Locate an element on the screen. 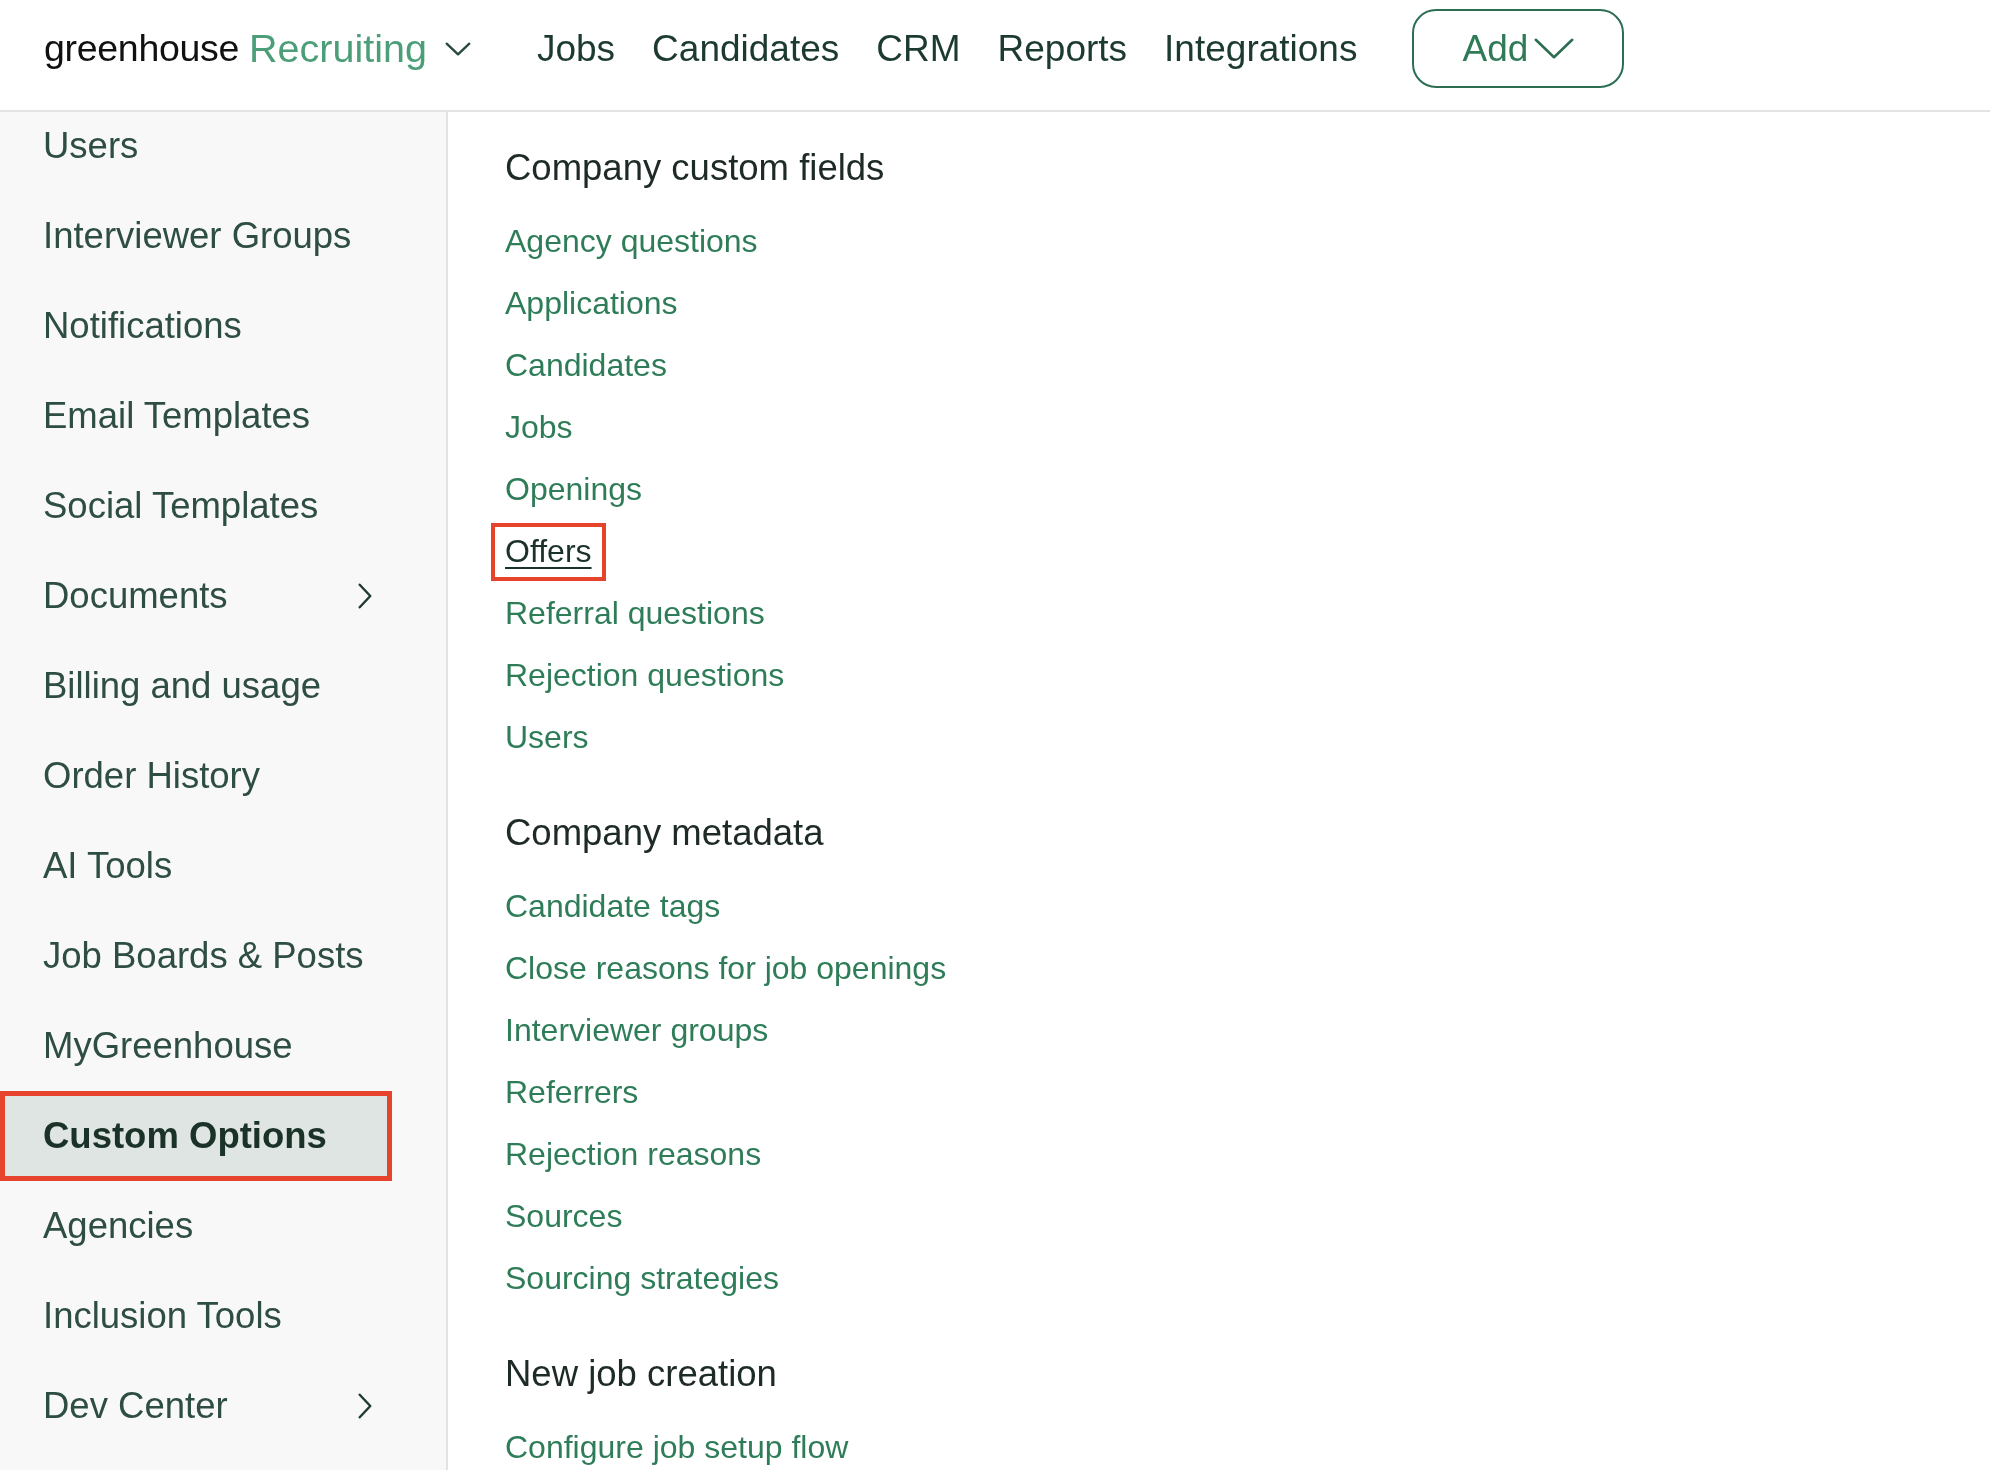 The height and width of the screenshot is (1470, 1990). settings-link: Offers is located at coordinates (548, 552).